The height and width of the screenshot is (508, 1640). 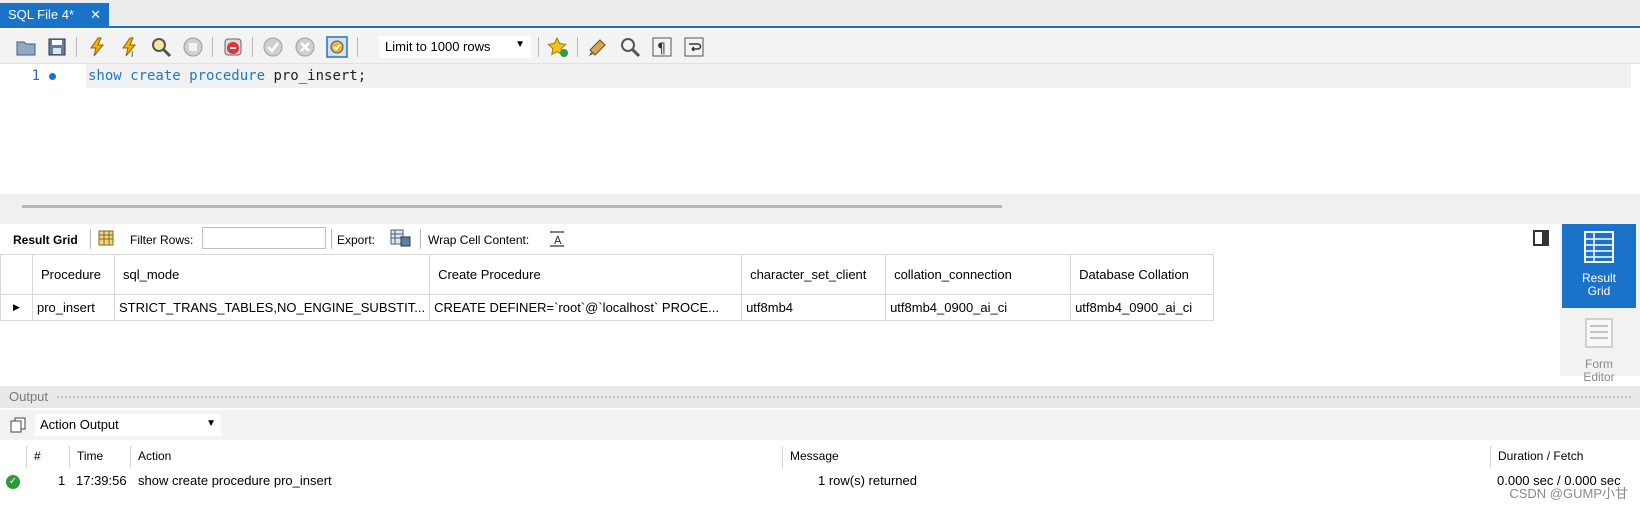 I want to click on grid-cell: utf8mb4, so click(x=814, y=307).